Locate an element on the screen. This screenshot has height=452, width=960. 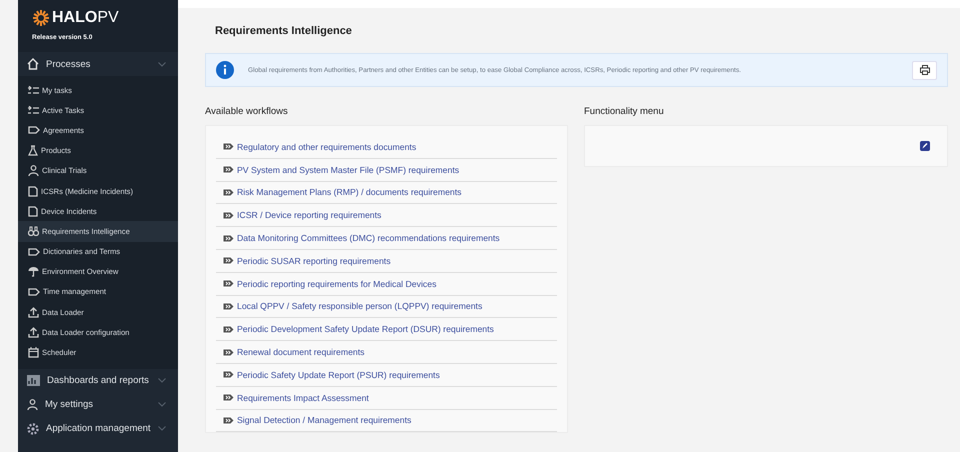
workflow-link: Local QPPV / Safety responsible person (LQPPV) requirements is located at coordinates (359, 306).